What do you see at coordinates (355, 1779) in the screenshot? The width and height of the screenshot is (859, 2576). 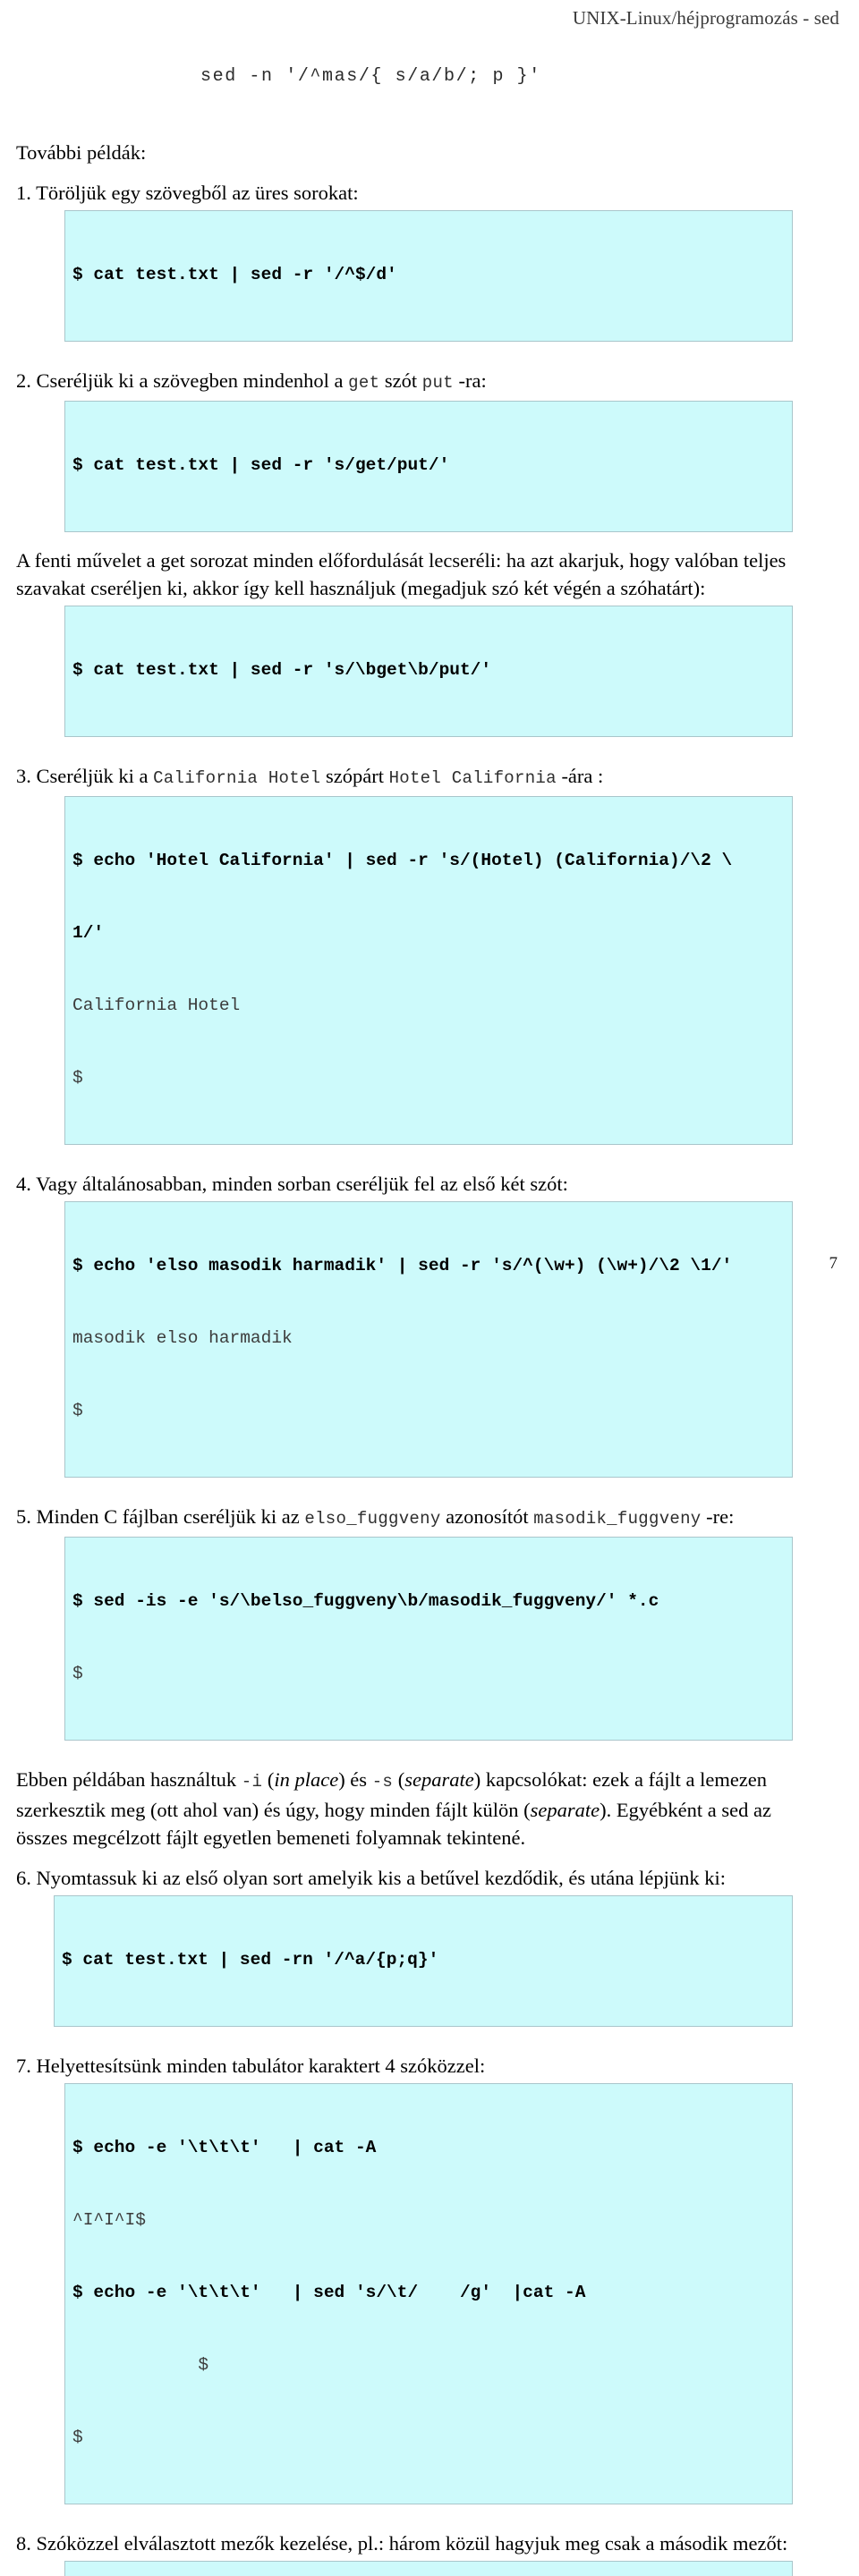 I see `explain2-part-3: ) és` at bounding box center [355, 1779].